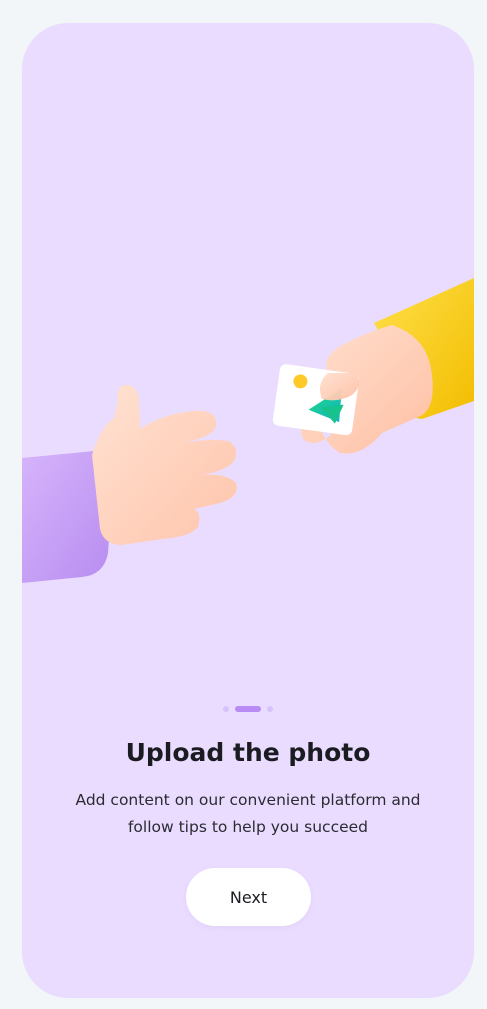 This screenshot has width=487, height=1009. What do you see at coordinates (164, 465) in the screenshot?
I see `left-hand` at bounding box center [164, 465].